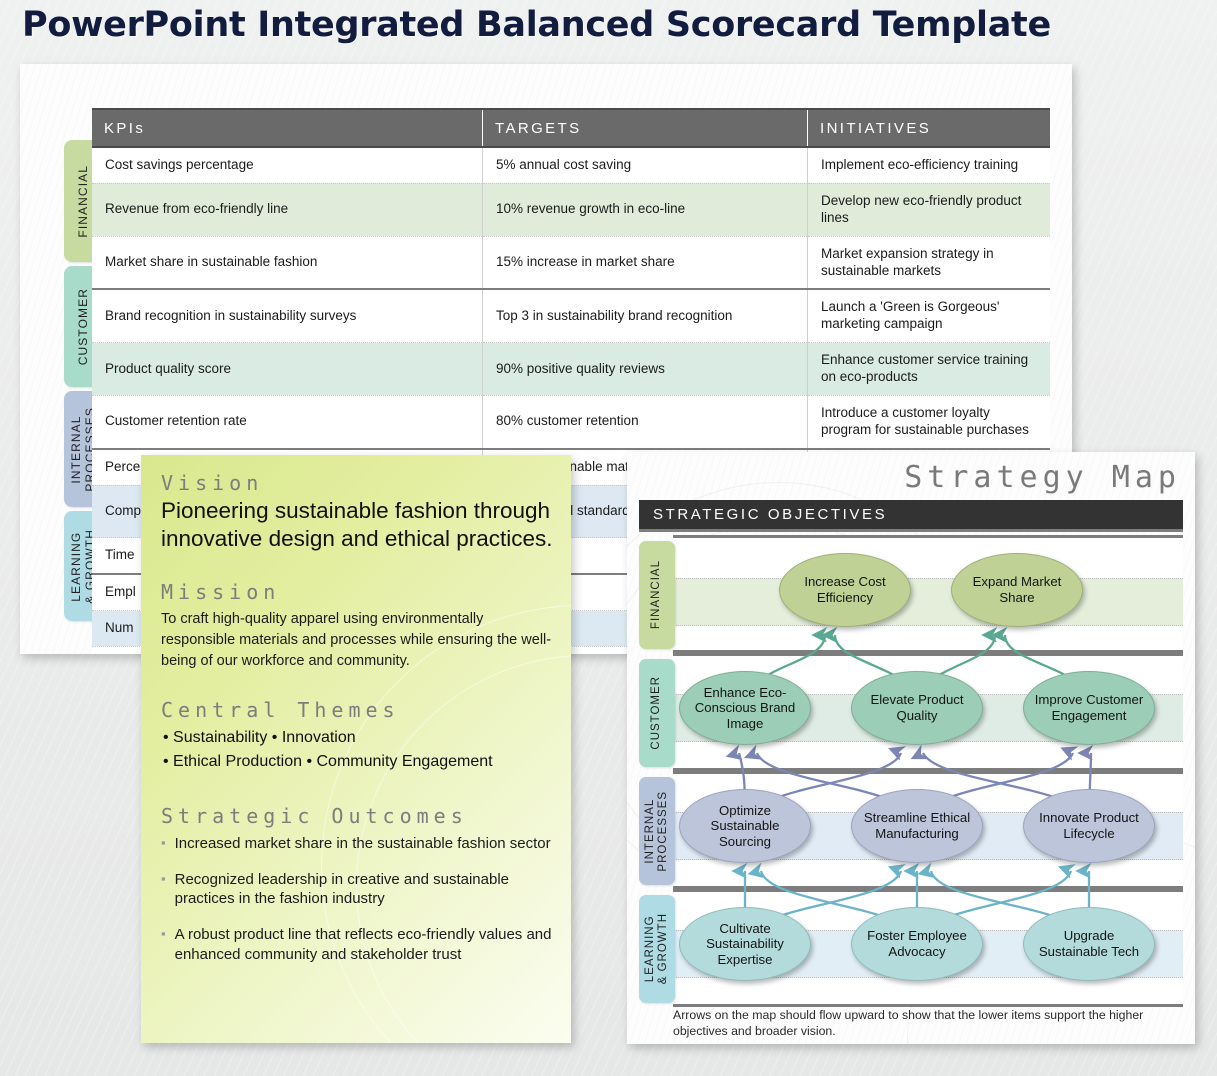 This screenshot has height=1076, width=1217. I want to click on objective-node-streamline-ethical-manufacturing: Streamline Ethical Manufacturing, so click(917, 826).